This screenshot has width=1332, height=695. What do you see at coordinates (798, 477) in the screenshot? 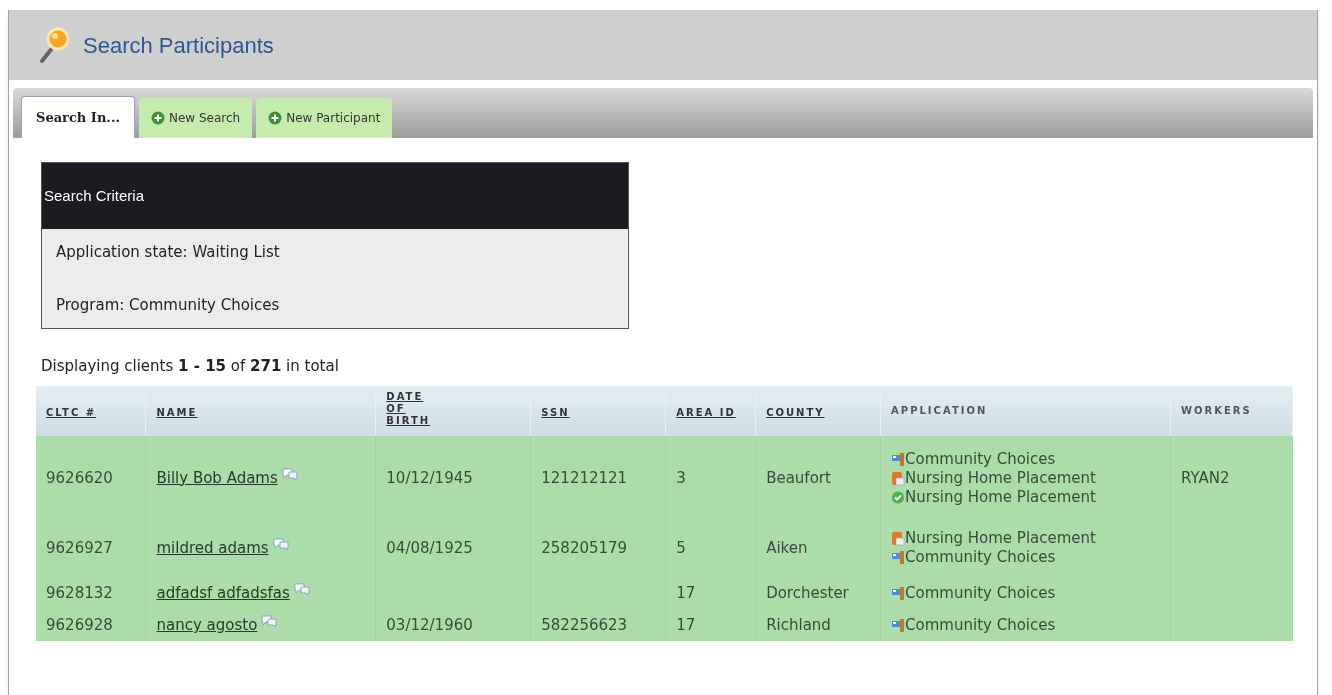
I see `table-cell: Beaufort` at bounding box center [798, 477].